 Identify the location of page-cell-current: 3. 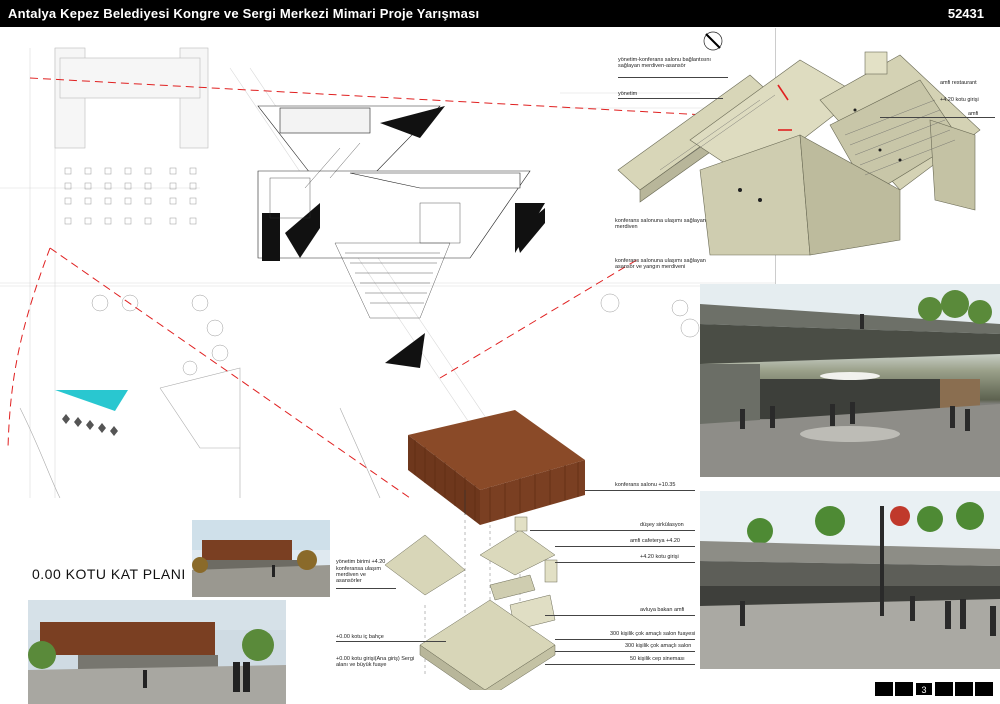
(924, 689).